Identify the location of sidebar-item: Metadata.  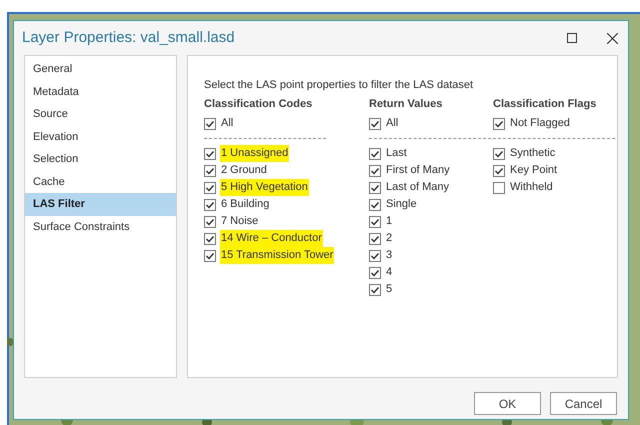
(100, 91).